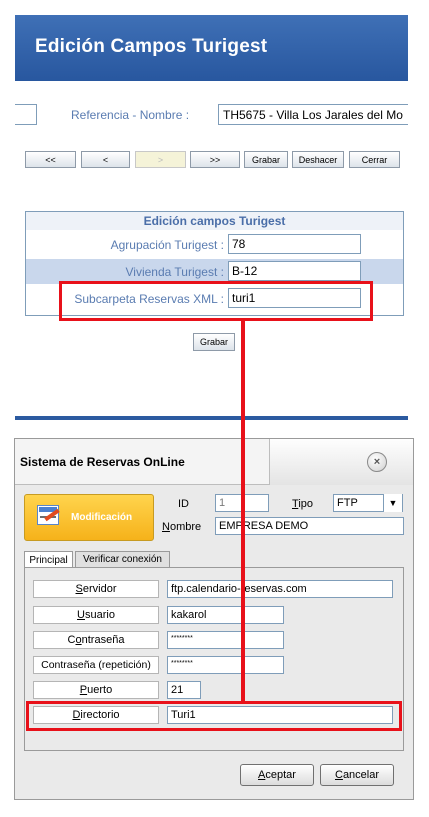 The image size is (429, 817). Describe the element at coordinates (183, 504) in the screenshot. I see `id-label: ID` at that location.